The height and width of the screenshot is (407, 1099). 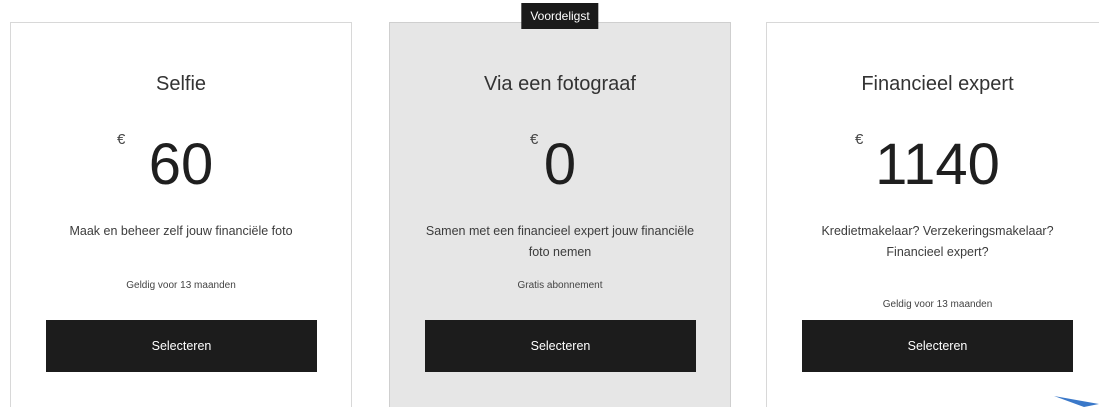 I want to click on select-button-fotograaf: Selecteren, so click(x=560, y=346).